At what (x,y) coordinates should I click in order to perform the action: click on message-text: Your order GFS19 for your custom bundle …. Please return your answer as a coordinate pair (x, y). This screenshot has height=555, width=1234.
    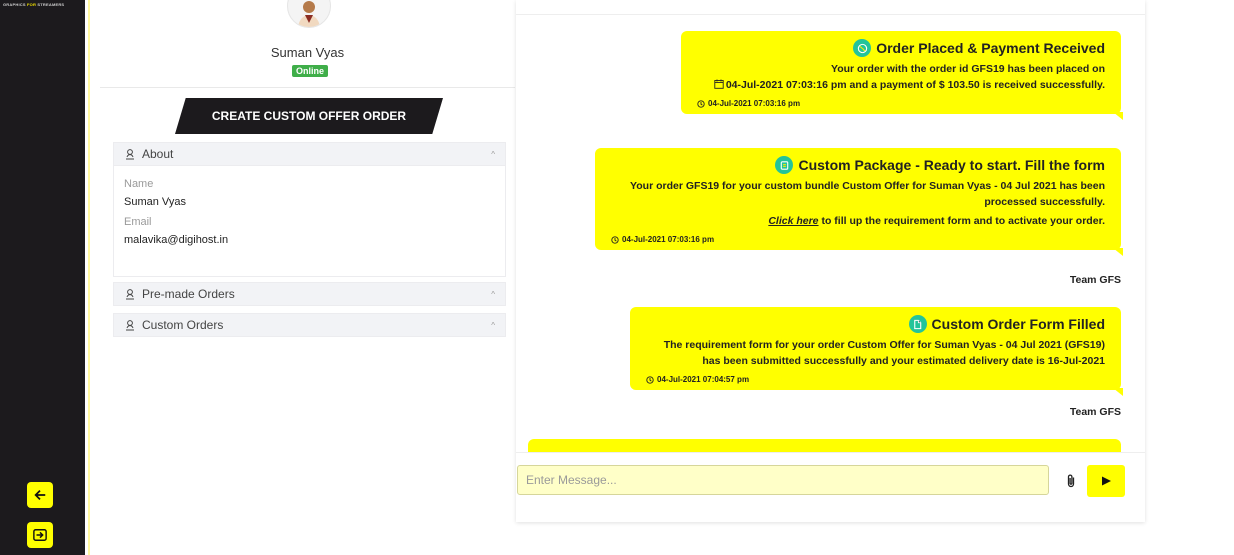
    Looking at the image, I should click on (867, 186).